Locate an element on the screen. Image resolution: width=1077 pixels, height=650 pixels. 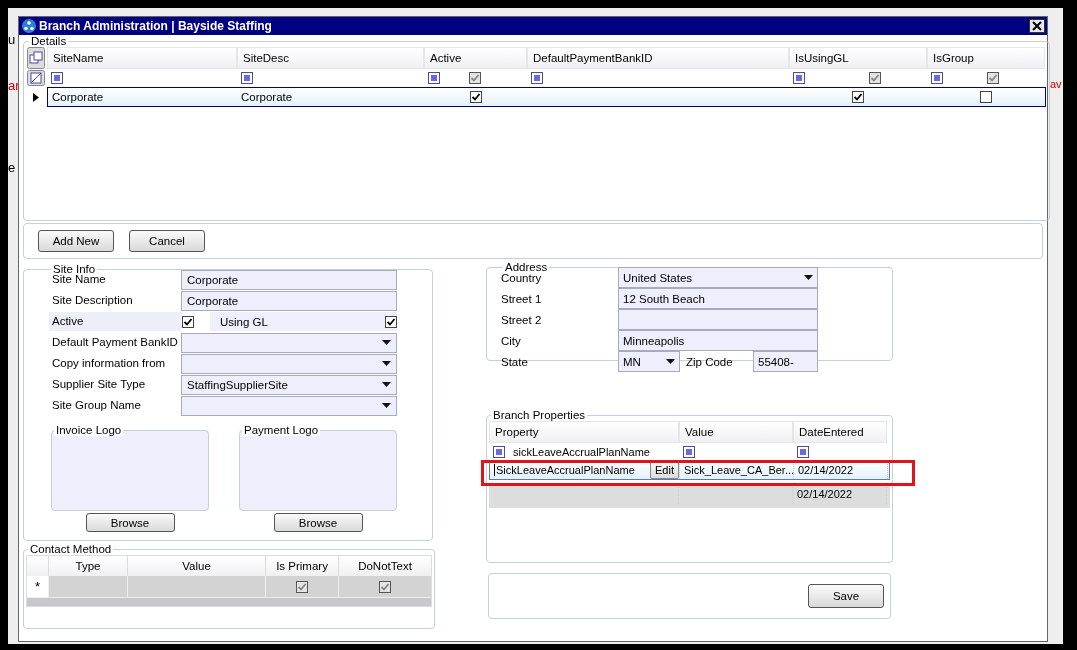
field-label: Active is located at coordinates (115, 321).